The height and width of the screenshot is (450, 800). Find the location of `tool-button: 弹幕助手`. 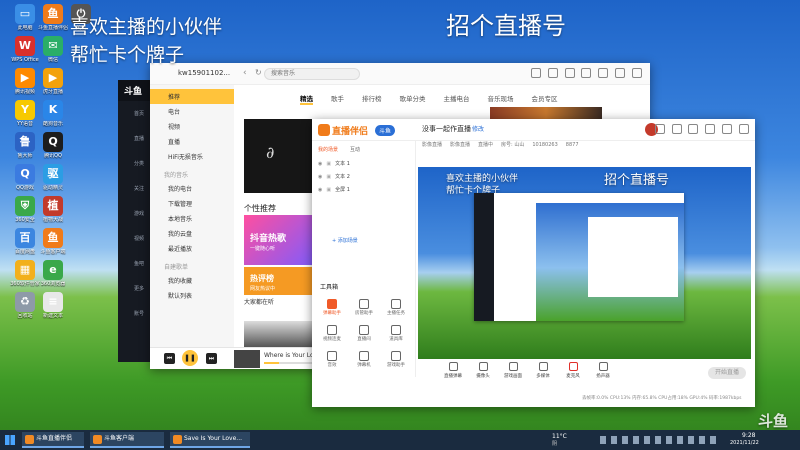

tool-button: 弹幕助手 is located at coordinates (332, 310).